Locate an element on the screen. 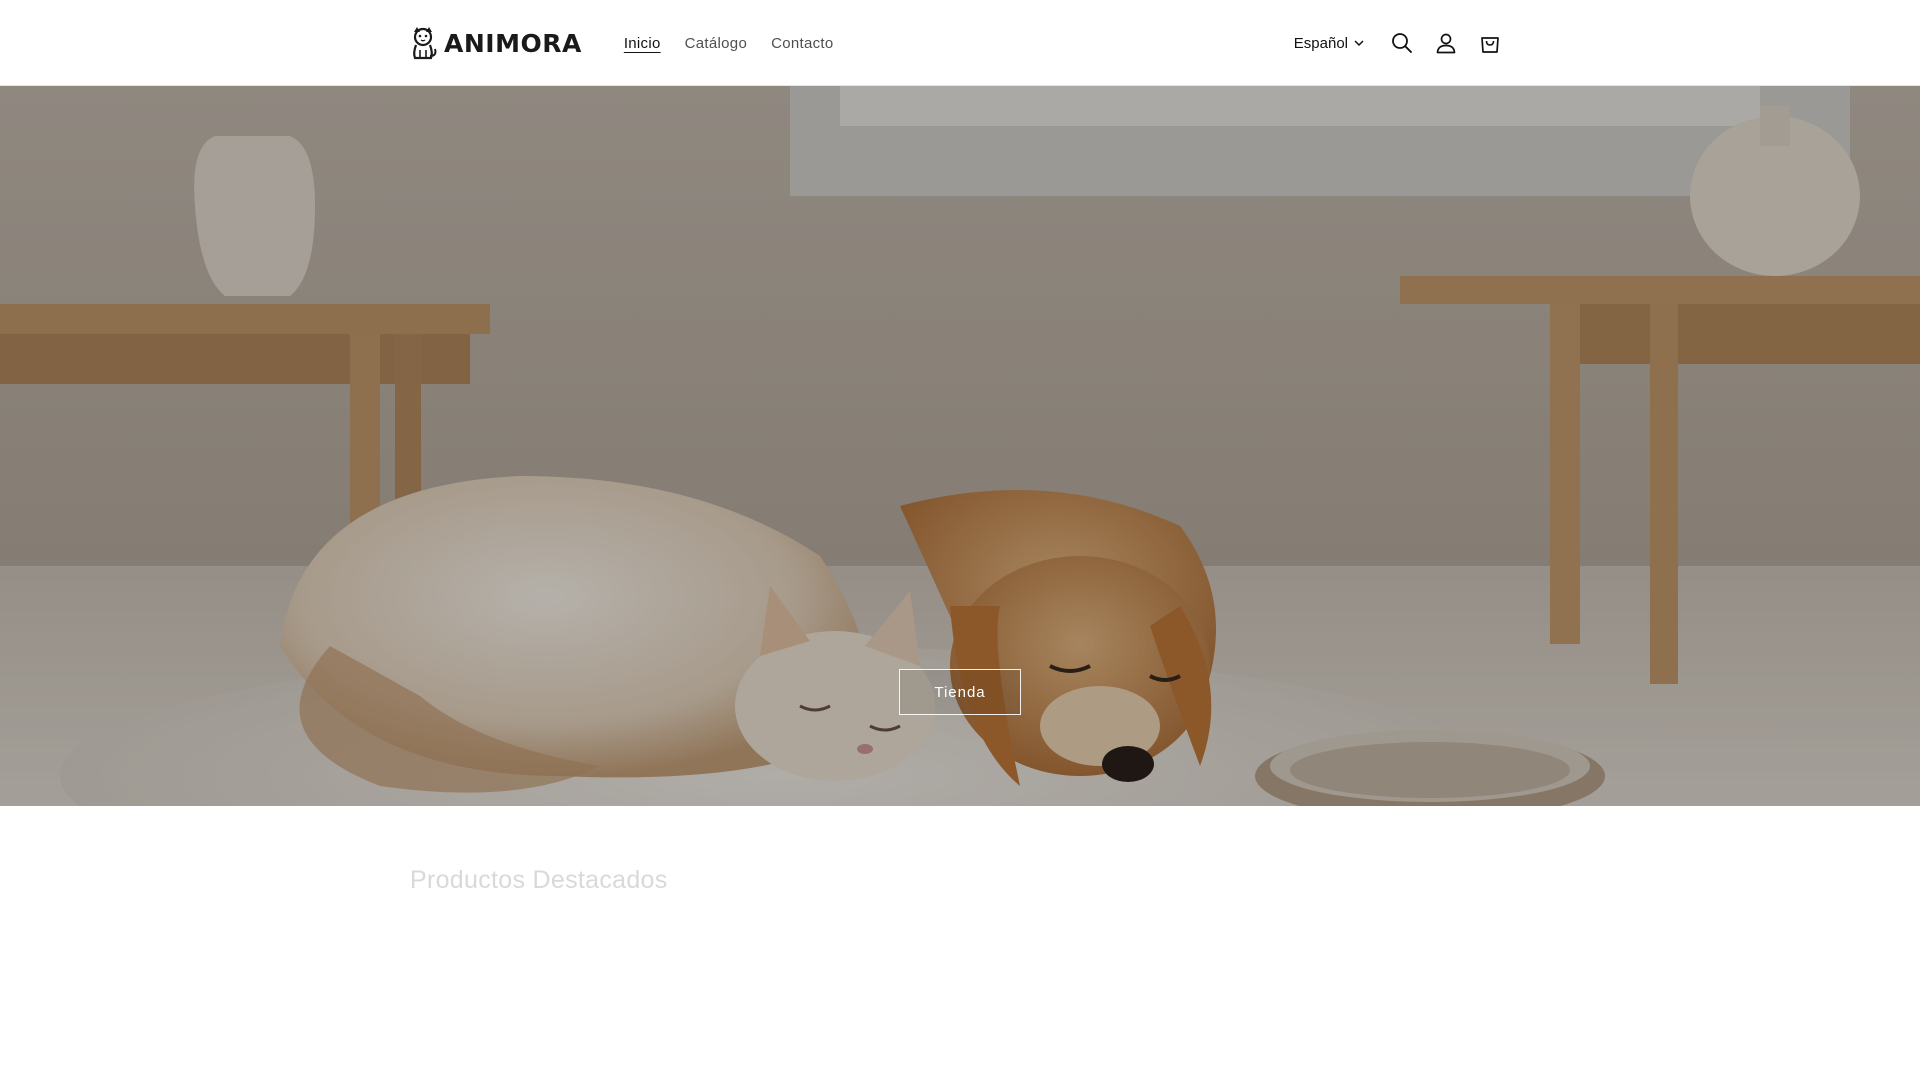  chevron-down-icon is located at coordinates (1359, 42).